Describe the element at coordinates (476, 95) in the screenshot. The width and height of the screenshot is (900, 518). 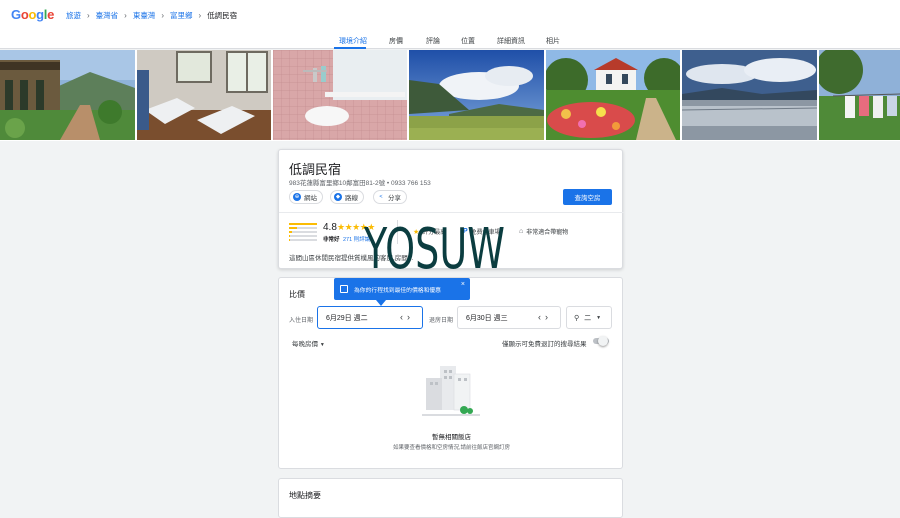
I see `photo-valley` at that location.